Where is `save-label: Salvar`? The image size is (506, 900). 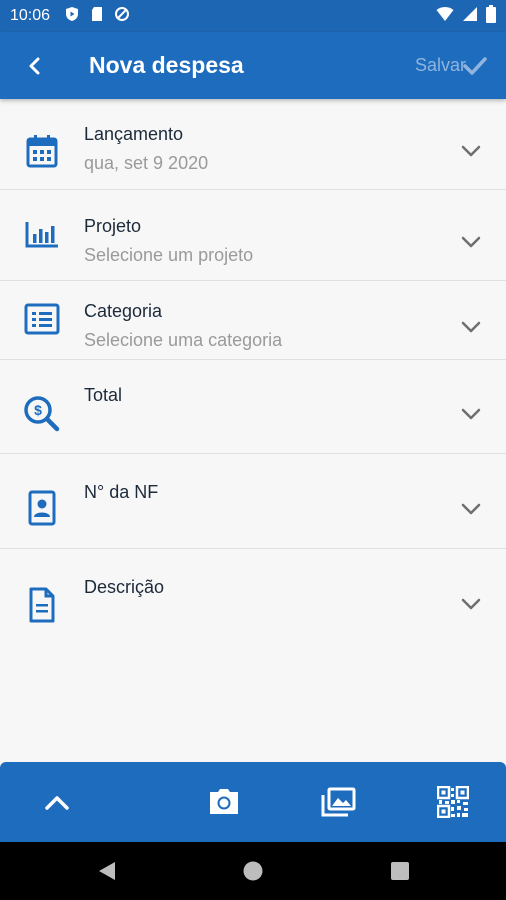 save-label: Salvar is located at coordinates (440, 65).